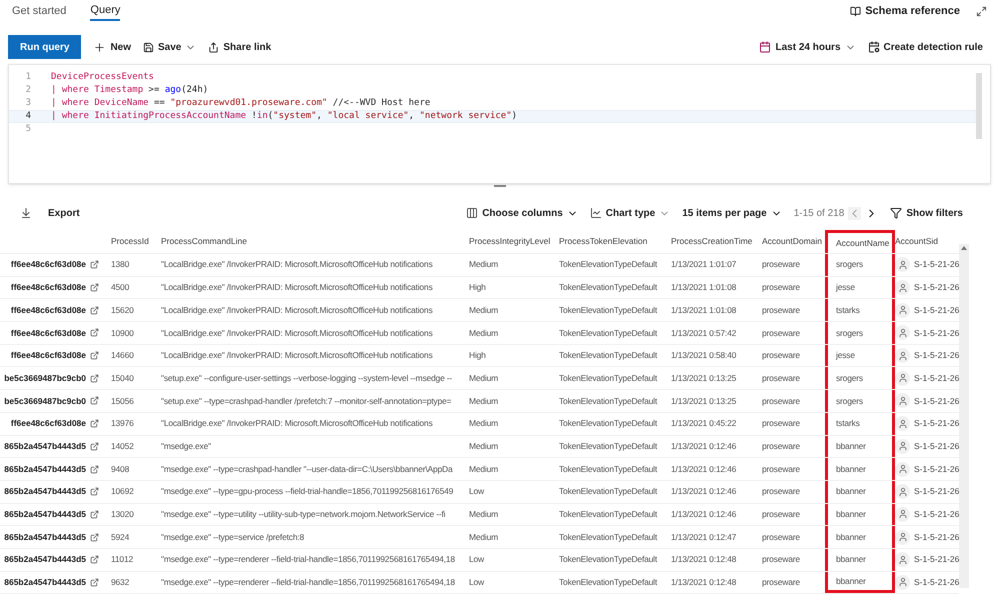 Image resolution: width=999 pixels, height=595 pixels. I want to click on share-link-button: Share link, so click(240, 47).